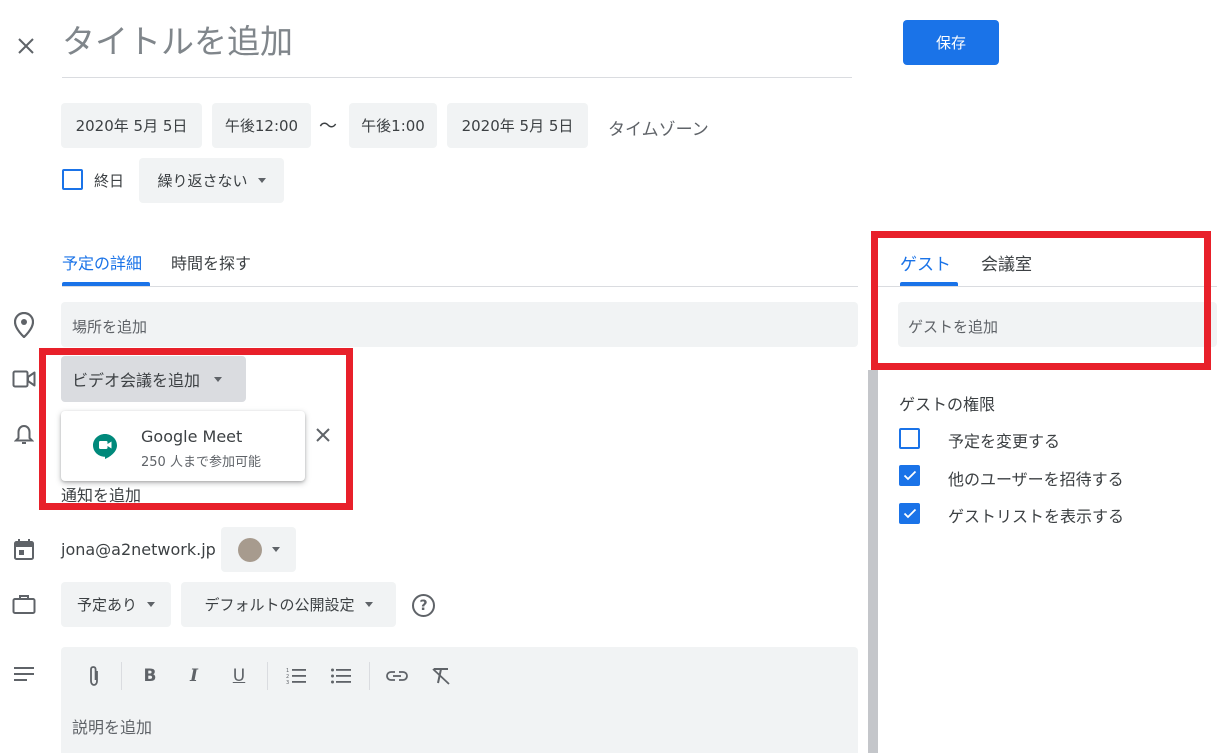  I want to click on attachment-button, so click(94, 676).